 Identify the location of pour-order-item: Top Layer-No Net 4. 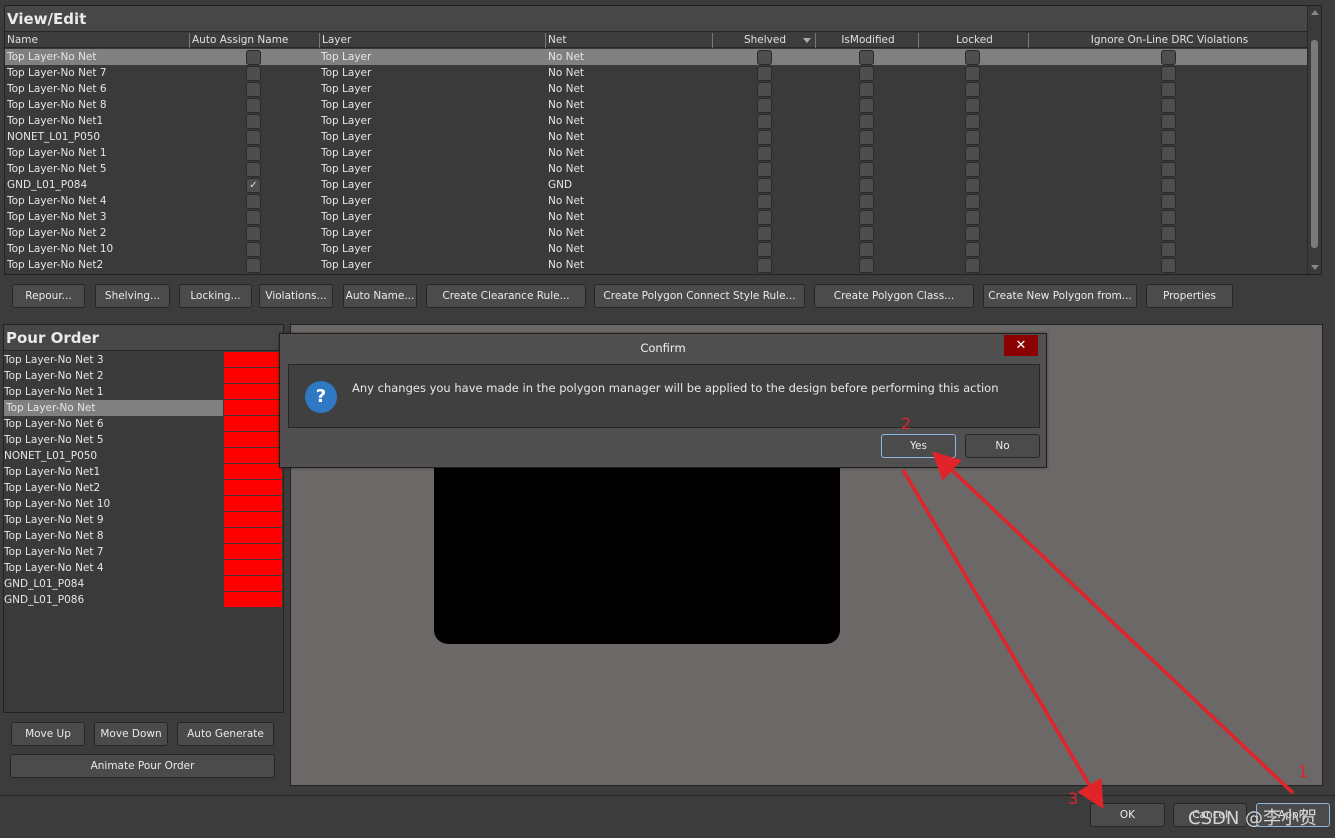
(143, 568).